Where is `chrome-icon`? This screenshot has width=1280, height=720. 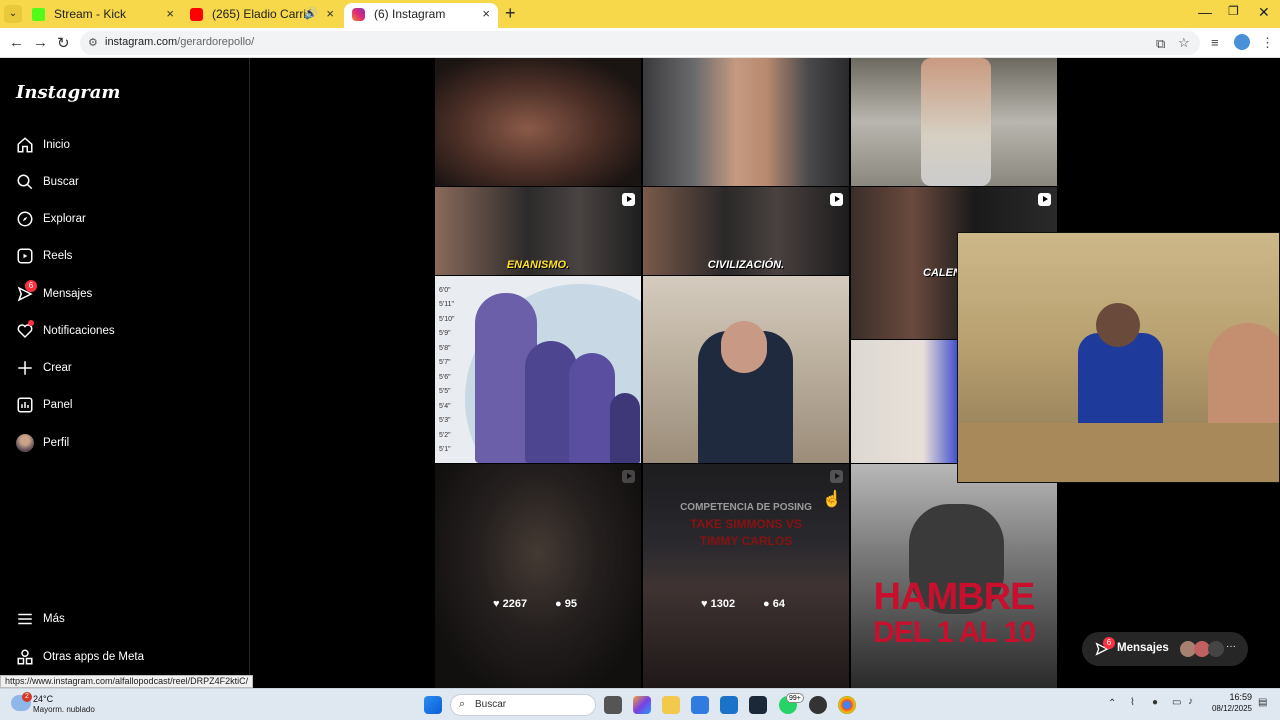
chrome-icon is located at coordinates (847, 705).